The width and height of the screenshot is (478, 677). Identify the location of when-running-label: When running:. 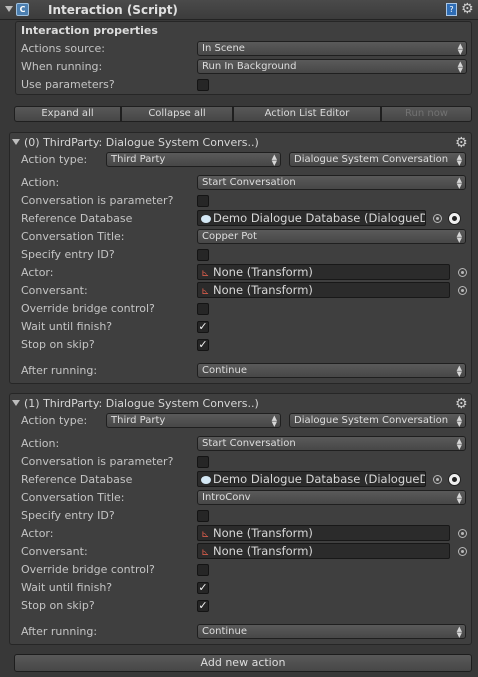
(62, 66).